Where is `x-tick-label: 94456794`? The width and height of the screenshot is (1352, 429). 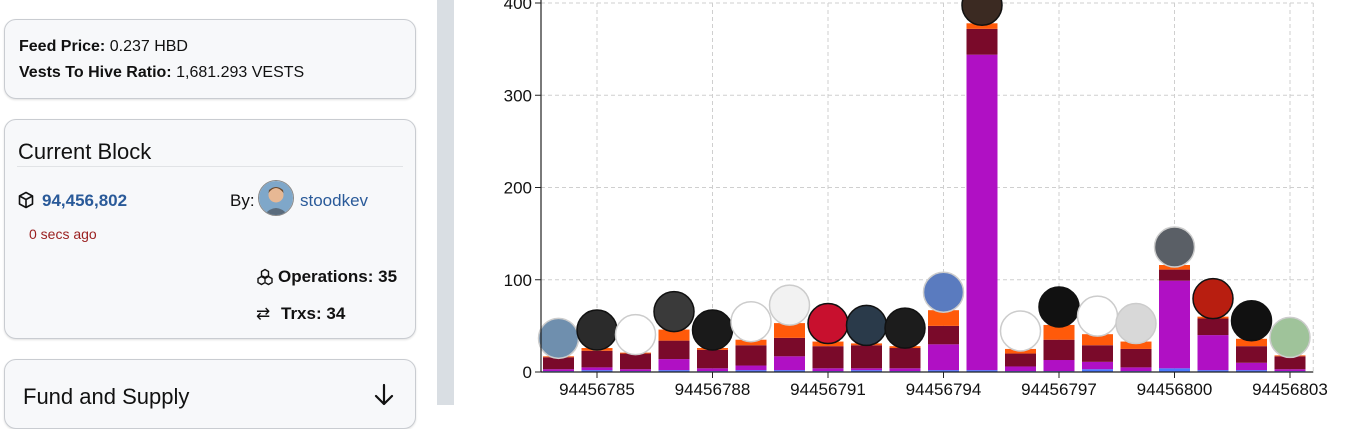
x-tick-label: 94456794 is located at coordinates (944, 389).